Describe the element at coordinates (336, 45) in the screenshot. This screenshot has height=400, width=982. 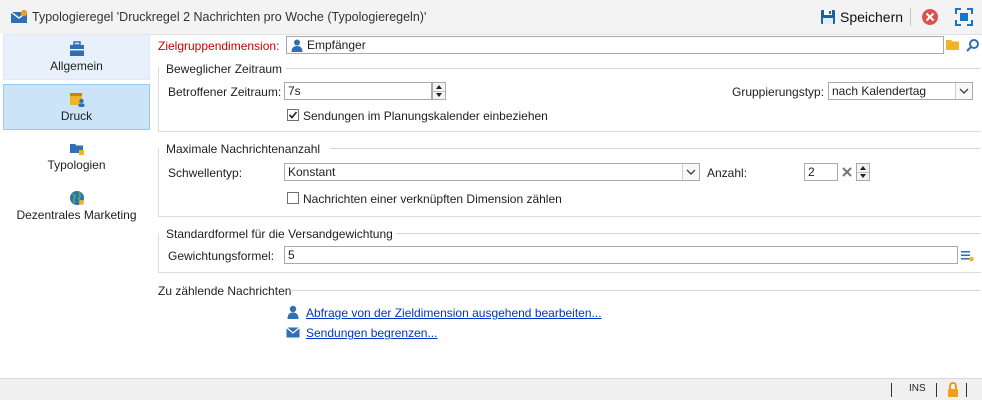
I see `target-dimension-value: Empfänger` at that location.